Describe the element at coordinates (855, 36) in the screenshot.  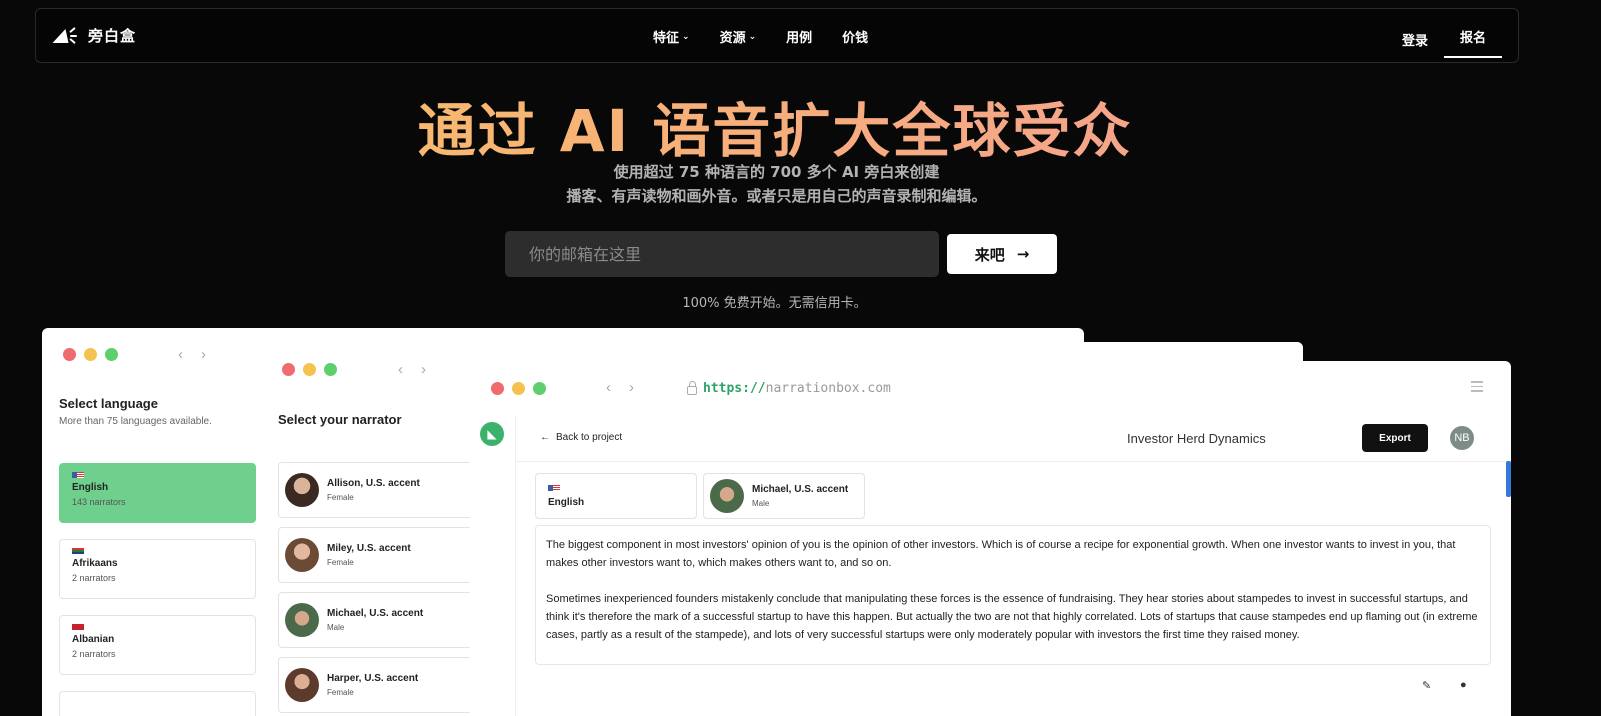
I see `nav-item-pricing: 价钱` at that location.